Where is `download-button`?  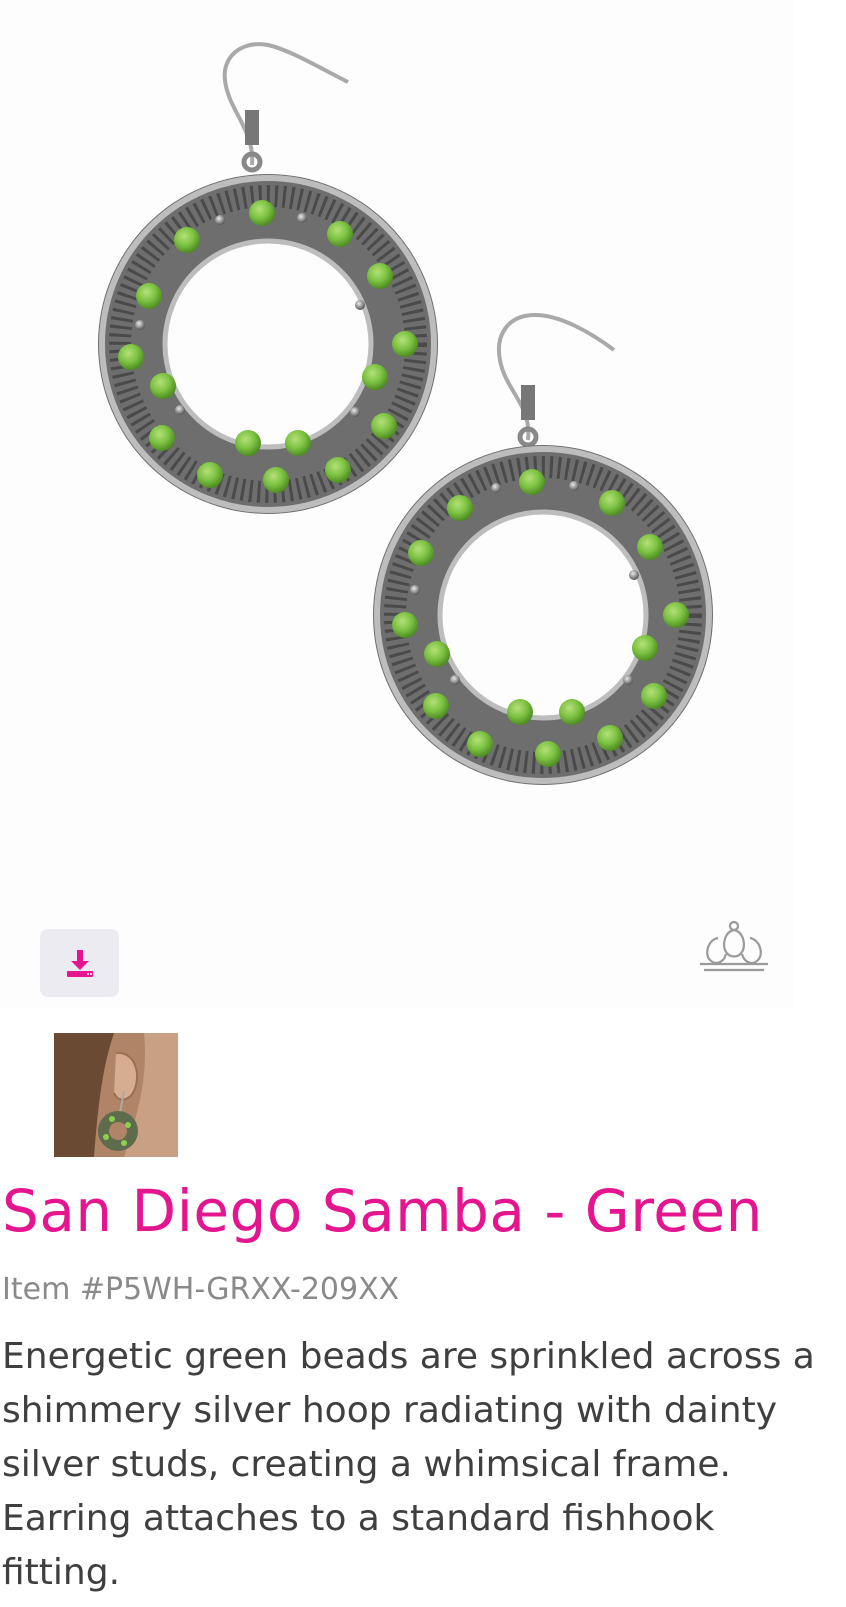 download-button is located at coordinates (79, 963).